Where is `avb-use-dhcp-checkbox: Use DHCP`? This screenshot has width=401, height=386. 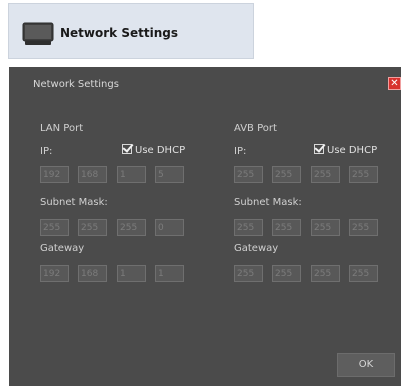
avb-use-dhcp-checkbox: Use DHCP is located at coordinates (345, 150).